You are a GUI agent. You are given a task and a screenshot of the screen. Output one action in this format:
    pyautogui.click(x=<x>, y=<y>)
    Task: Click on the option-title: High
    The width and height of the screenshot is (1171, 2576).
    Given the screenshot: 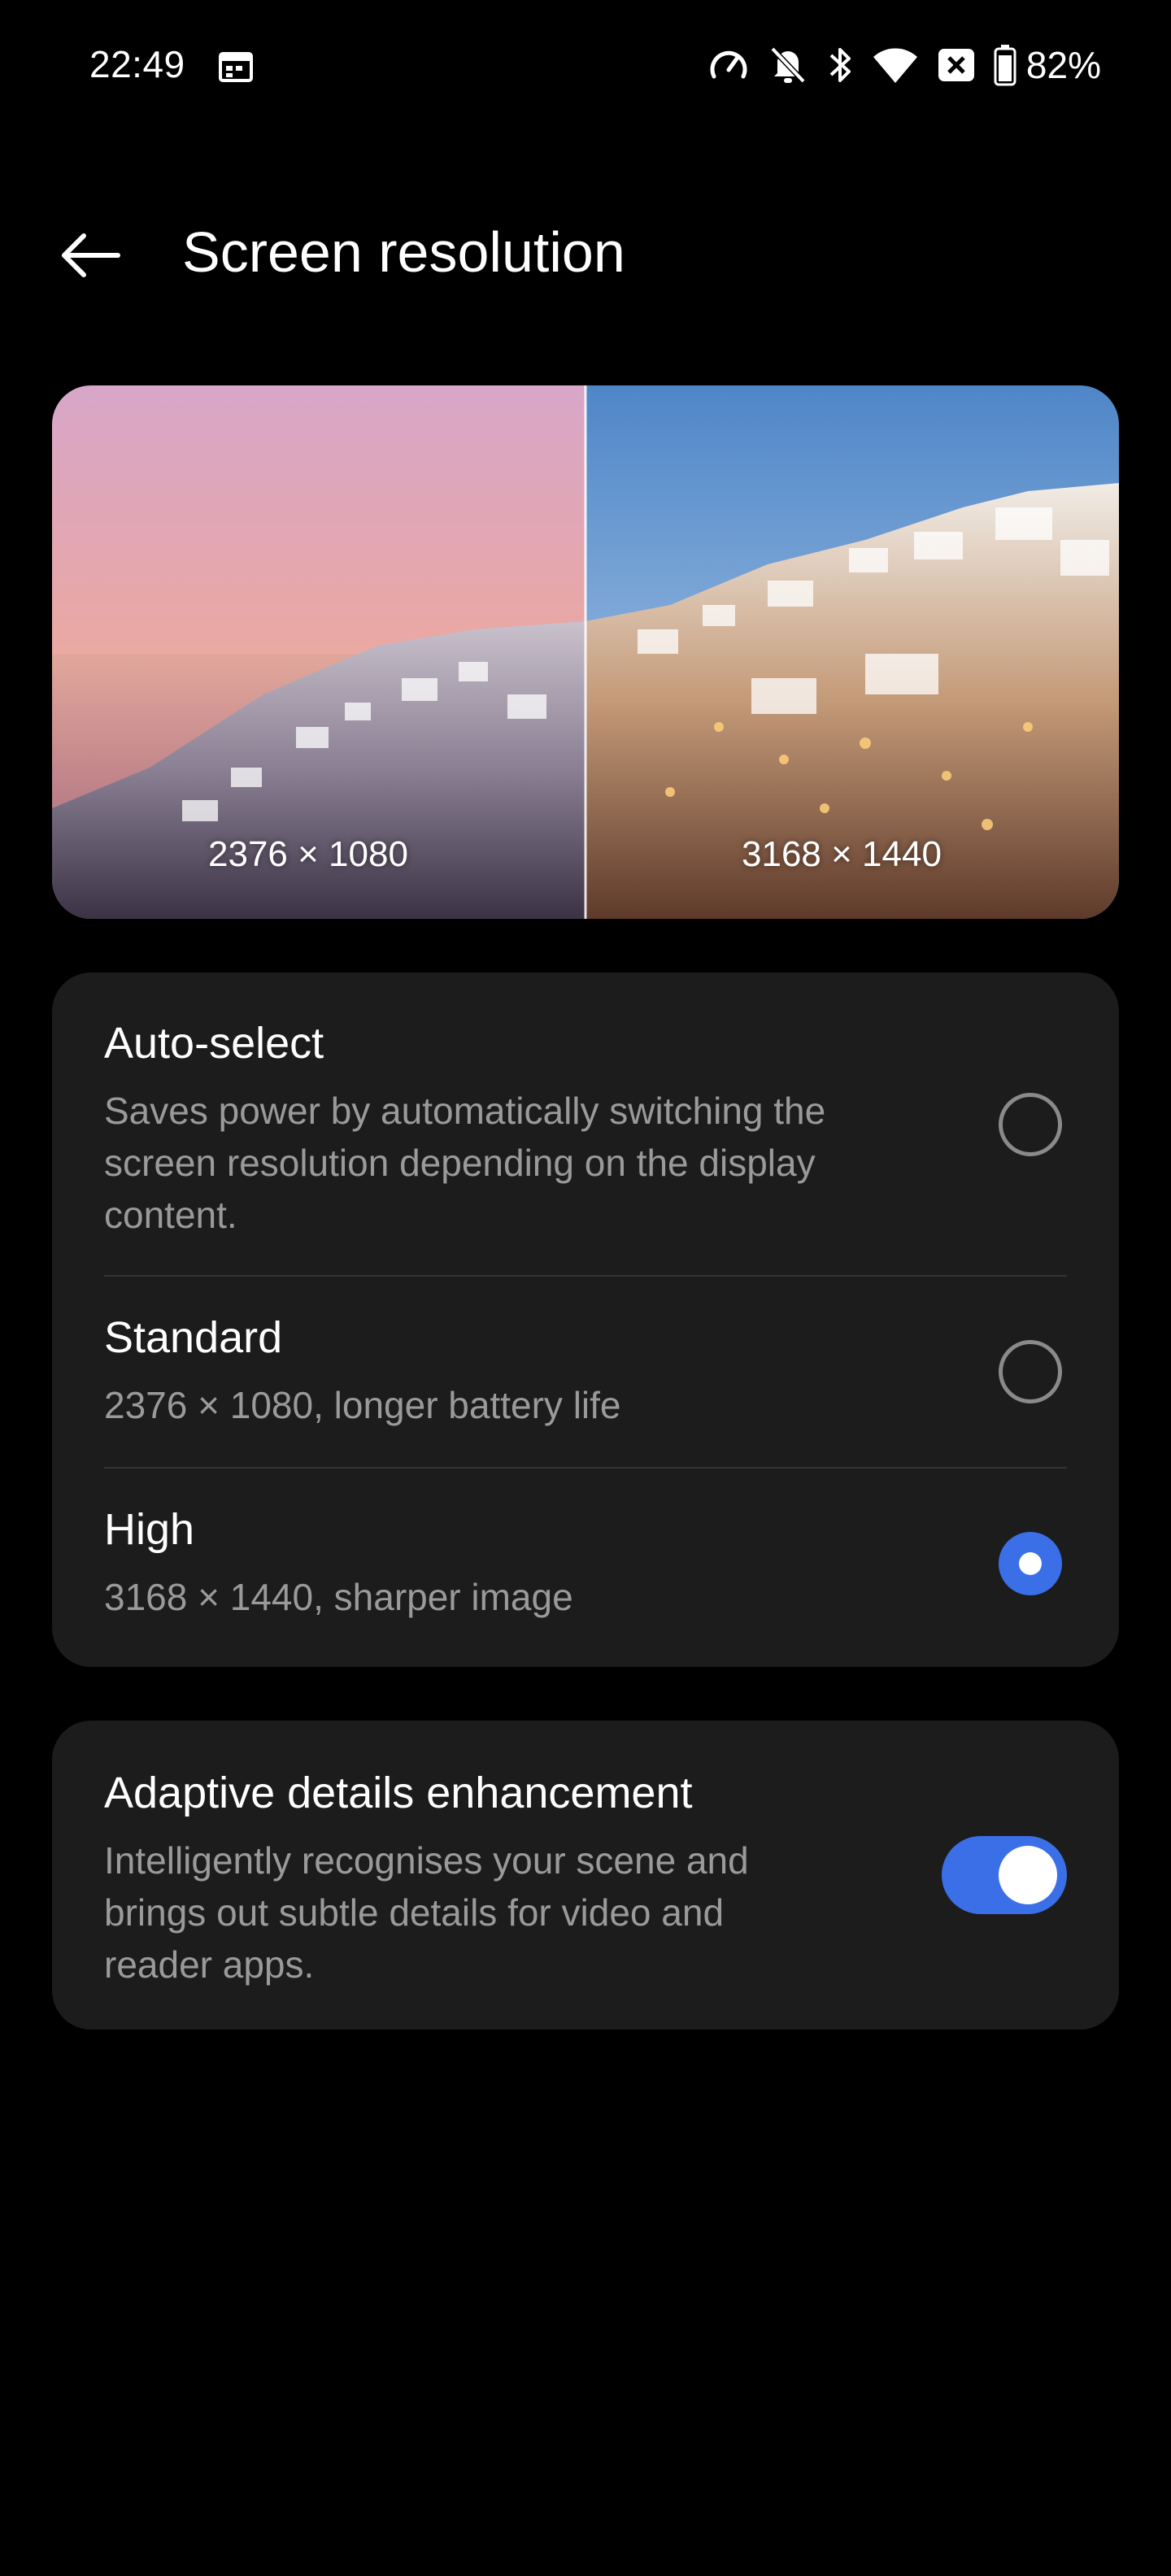 What is the action you would take?
    pyautogui.click(x=150, y=1530)
    